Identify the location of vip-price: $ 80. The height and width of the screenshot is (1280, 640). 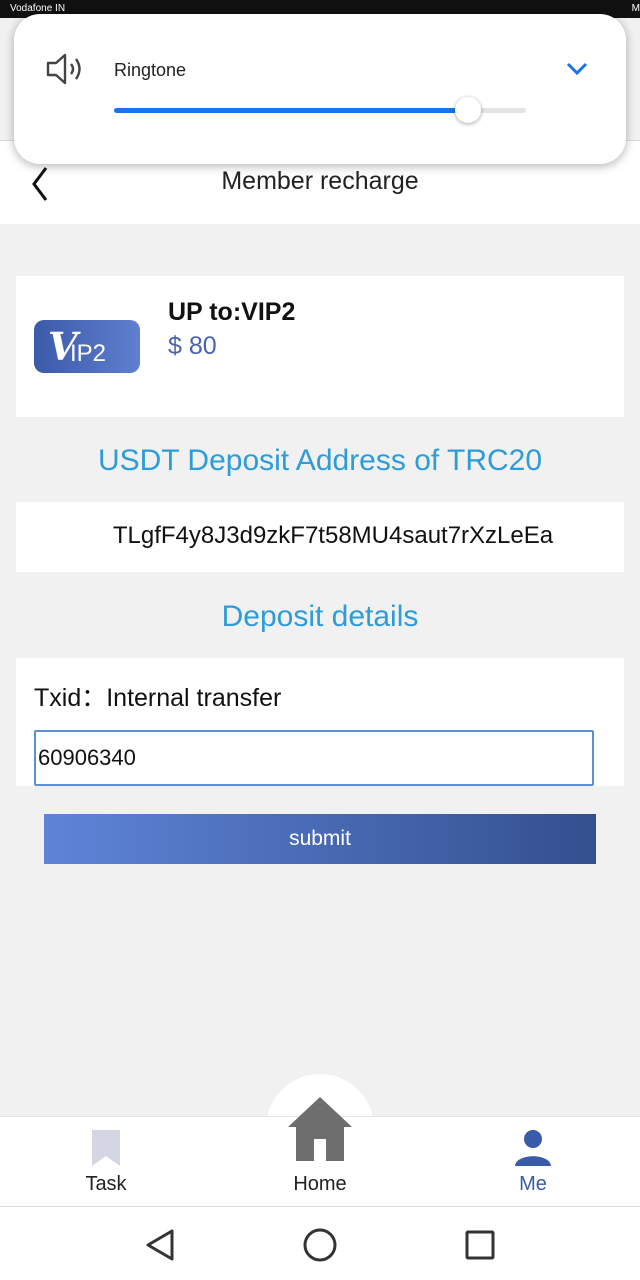
(192, 346).